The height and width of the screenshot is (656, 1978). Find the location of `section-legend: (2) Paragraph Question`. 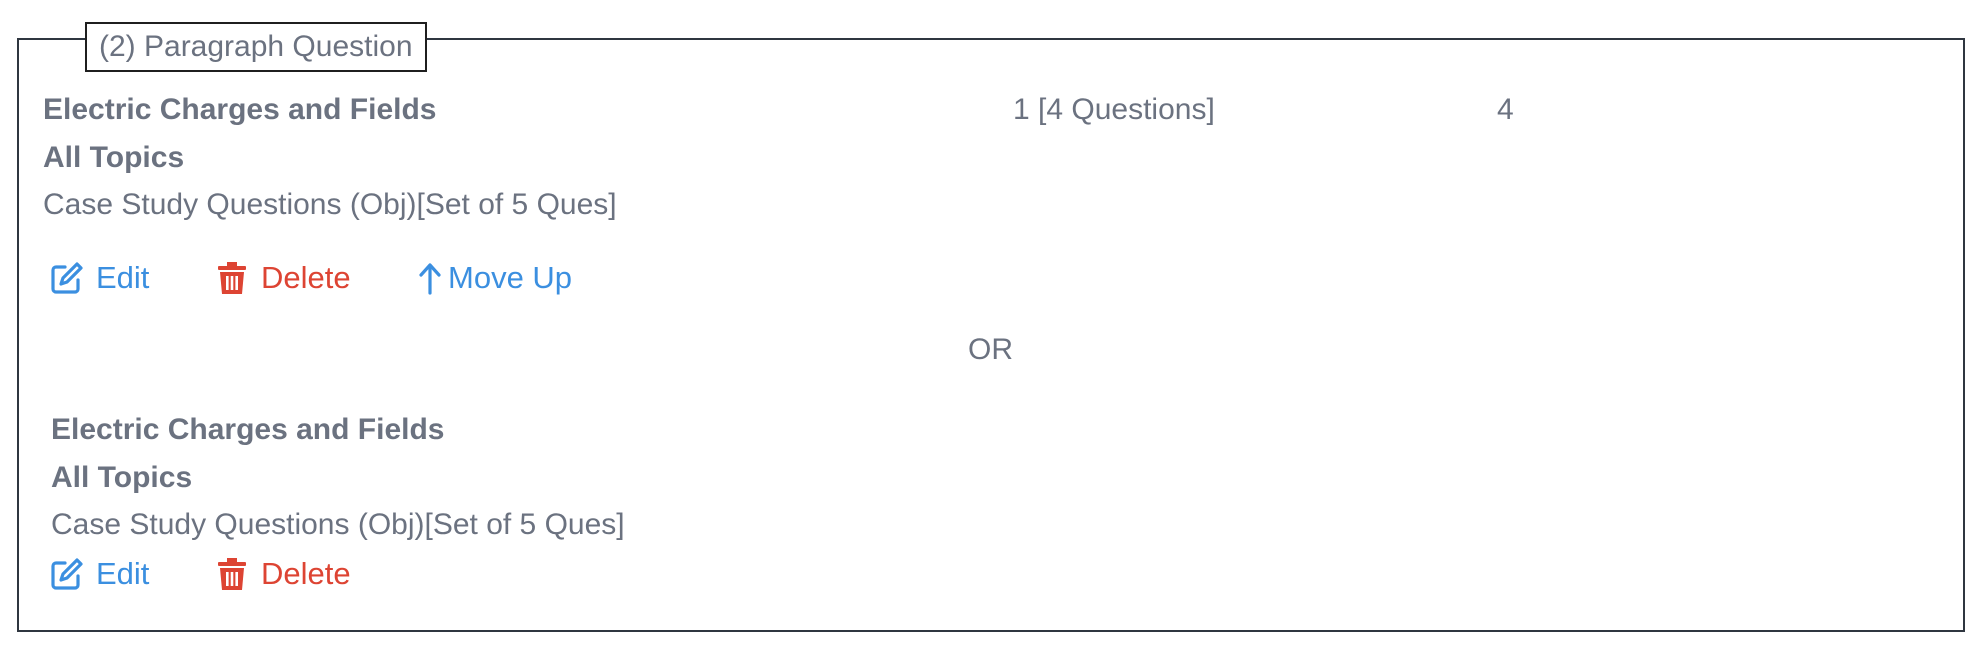

section-legend: (2) Paragraph Question is located at coordinates (256, 47).